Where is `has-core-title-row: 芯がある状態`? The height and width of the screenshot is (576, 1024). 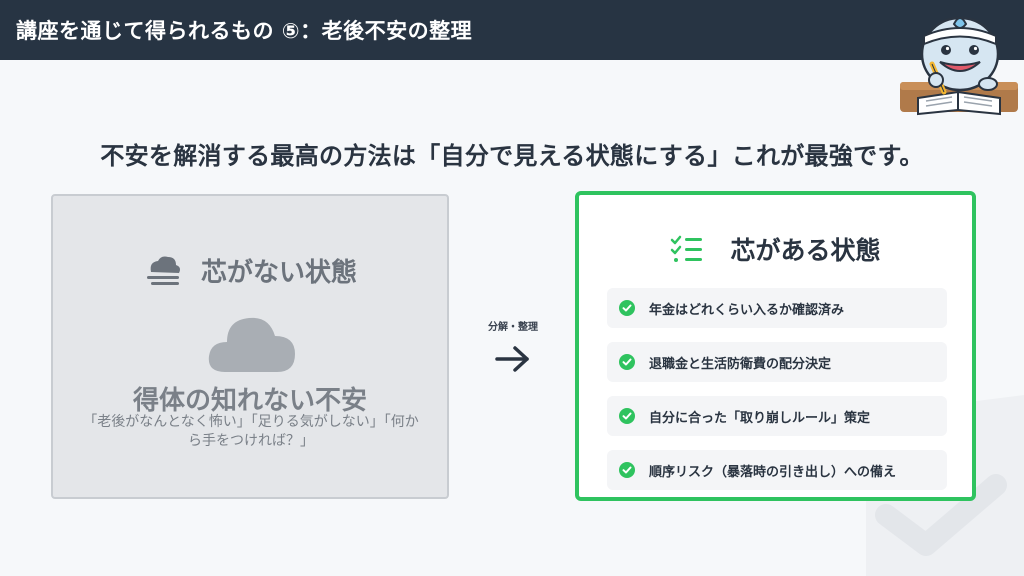 has-core-title-row: 芯がある状態 is located at coordinates (775, 249).